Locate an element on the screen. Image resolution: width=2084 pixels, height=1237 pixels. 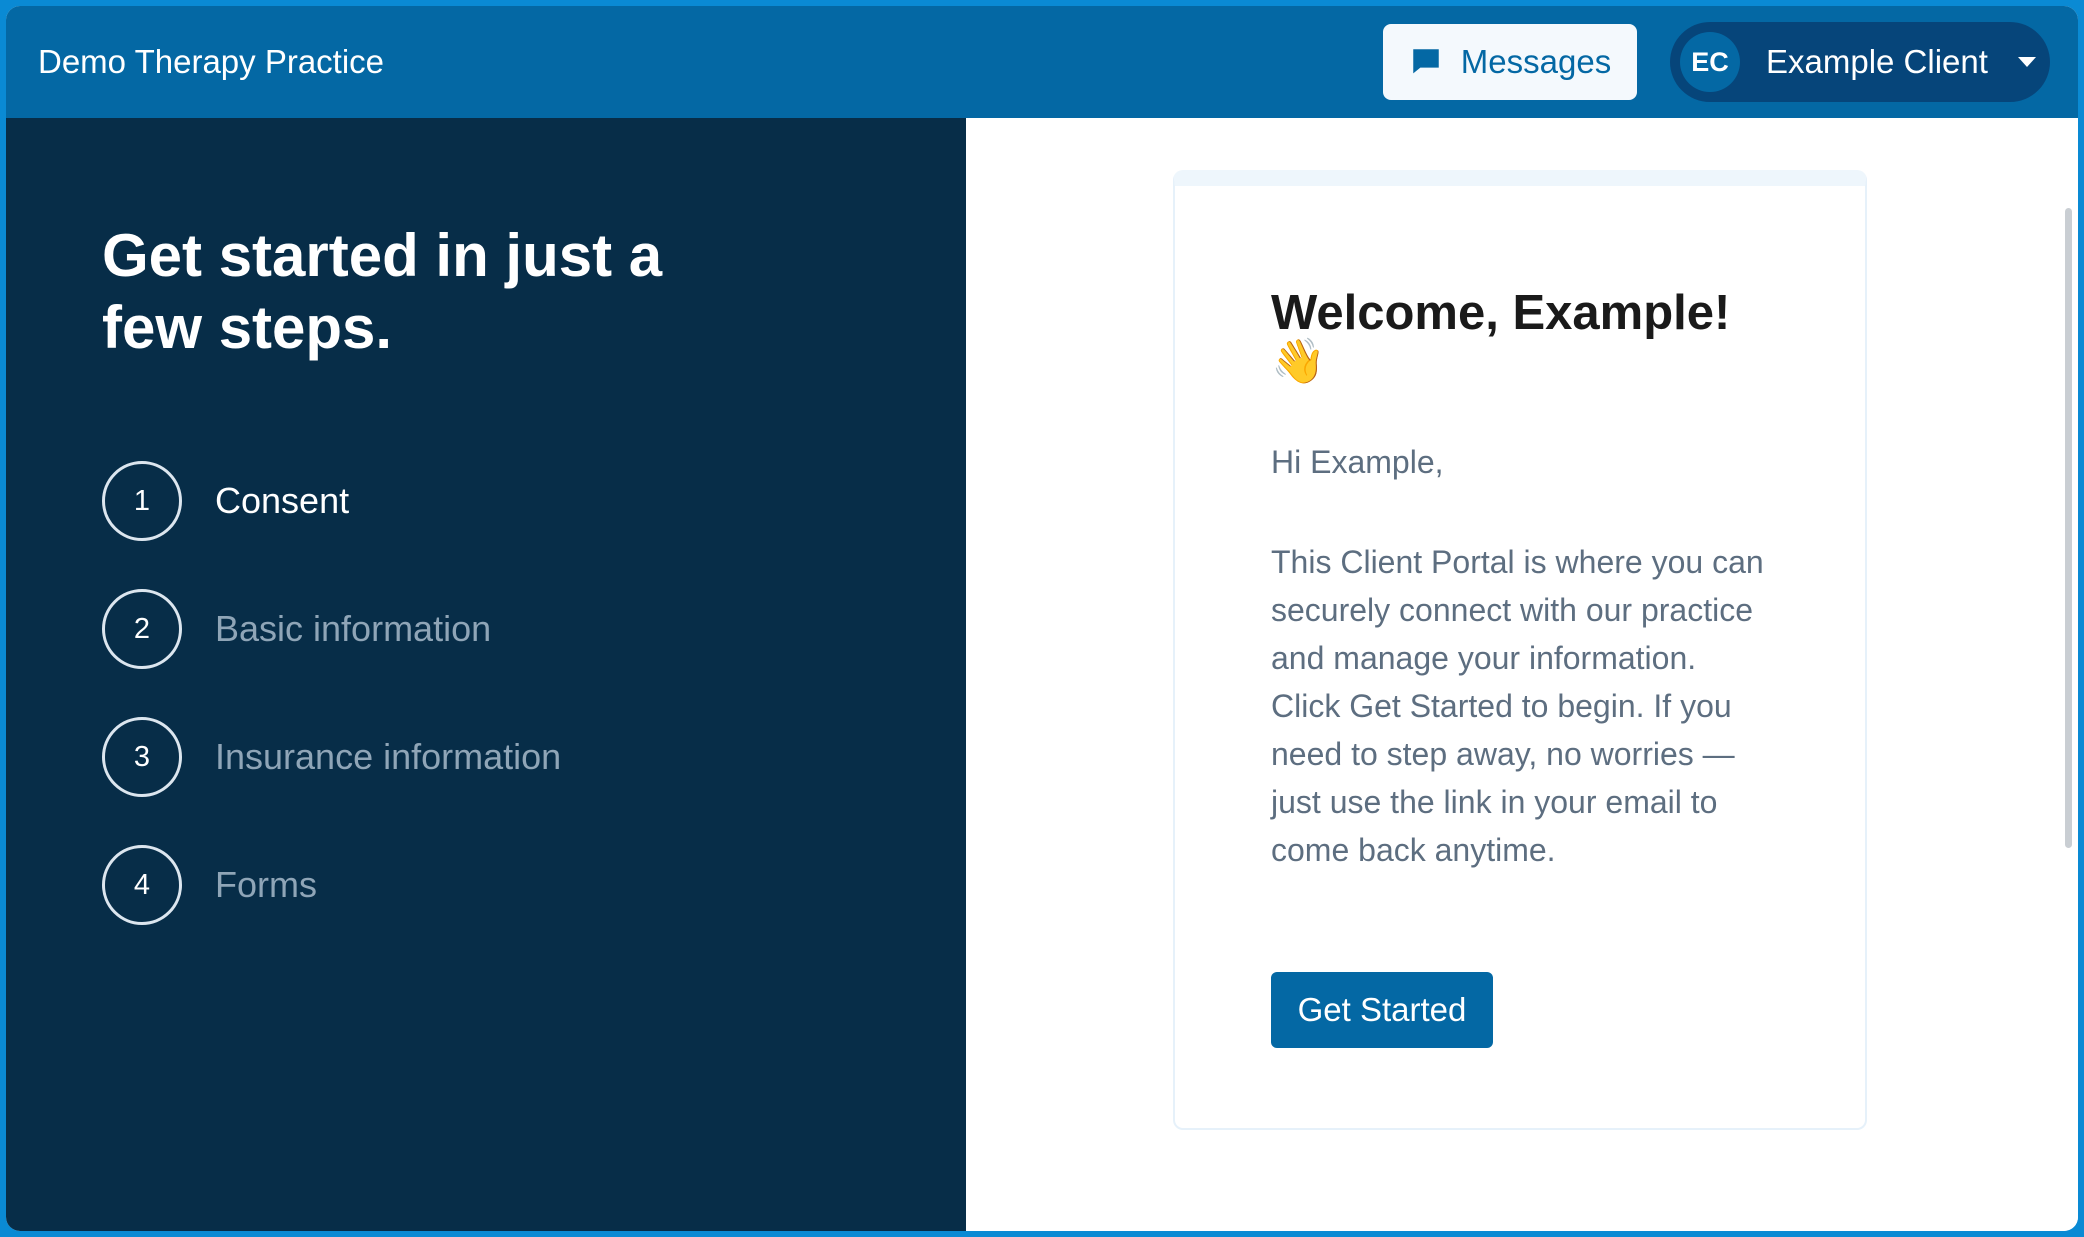
onboarding-title: Get started in just a few steps. is located at coordinates (382, 291).